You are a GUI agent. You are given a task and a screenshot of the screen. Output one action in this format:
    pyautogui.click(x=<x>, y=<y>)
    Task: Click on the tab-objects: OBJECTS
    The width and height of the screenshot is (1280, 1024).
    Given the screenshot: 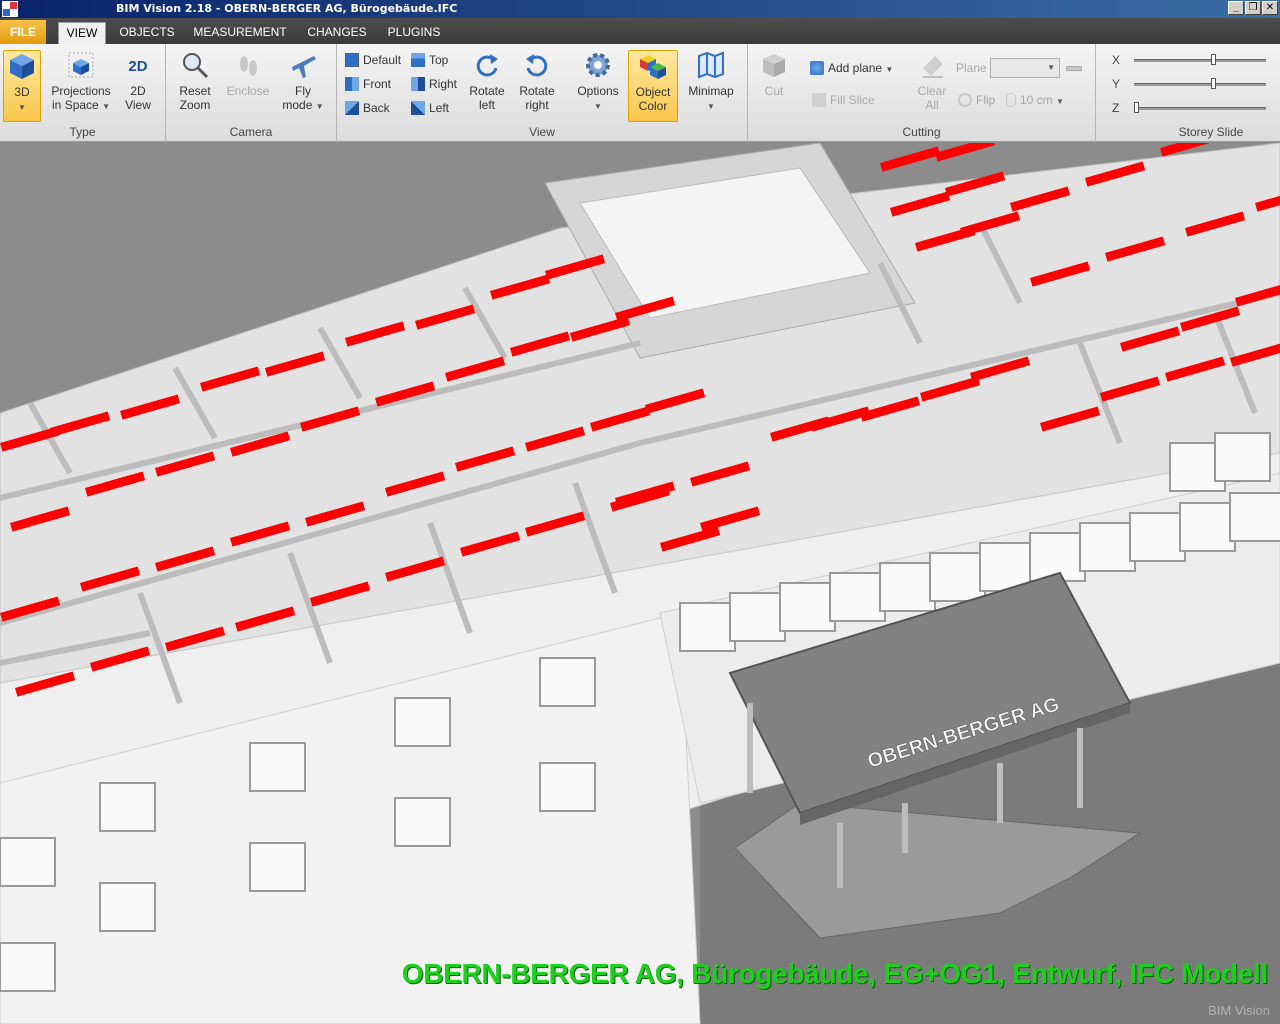 What is the action you would take?
    pyautogui.click(x=147, y=33)
    